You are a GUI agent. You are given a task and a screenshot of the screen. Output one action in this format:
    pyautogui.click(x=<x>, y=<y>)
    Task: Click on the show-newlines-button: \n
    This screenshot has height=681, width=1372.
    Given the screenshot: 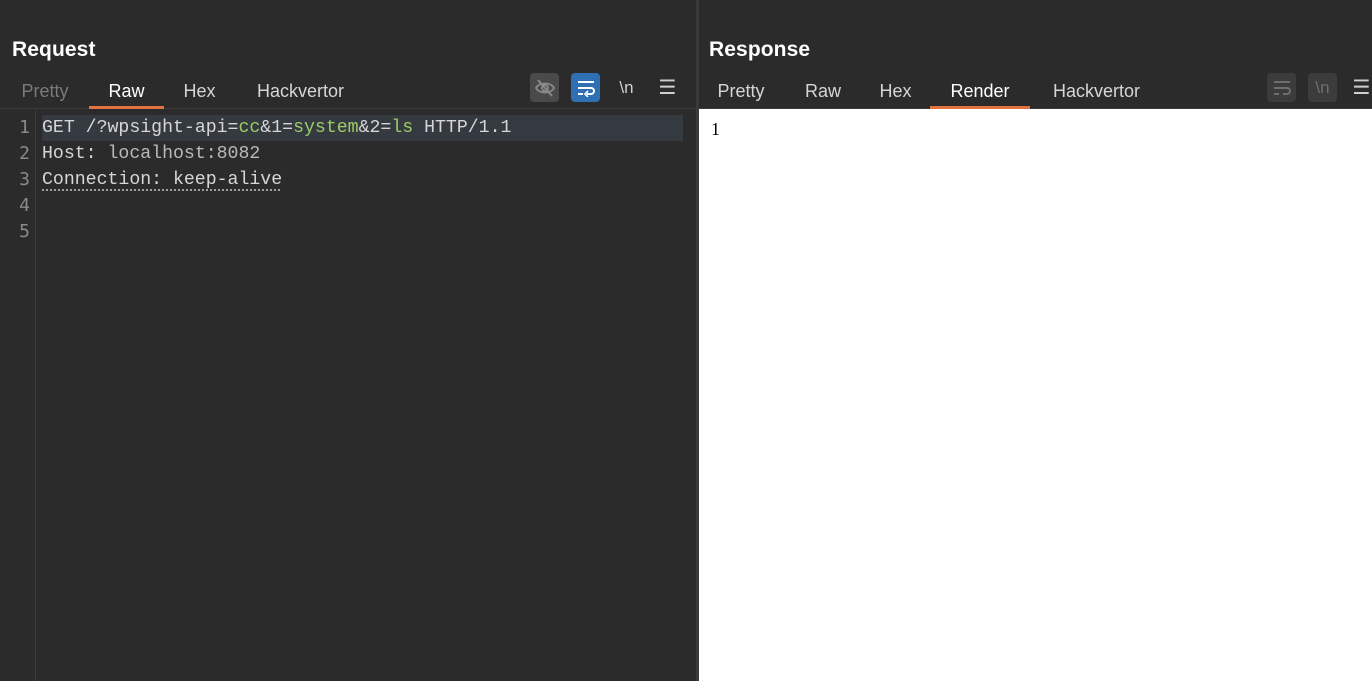 What is the action you would take?
    pyautogui.click(x=626, y=87)
    